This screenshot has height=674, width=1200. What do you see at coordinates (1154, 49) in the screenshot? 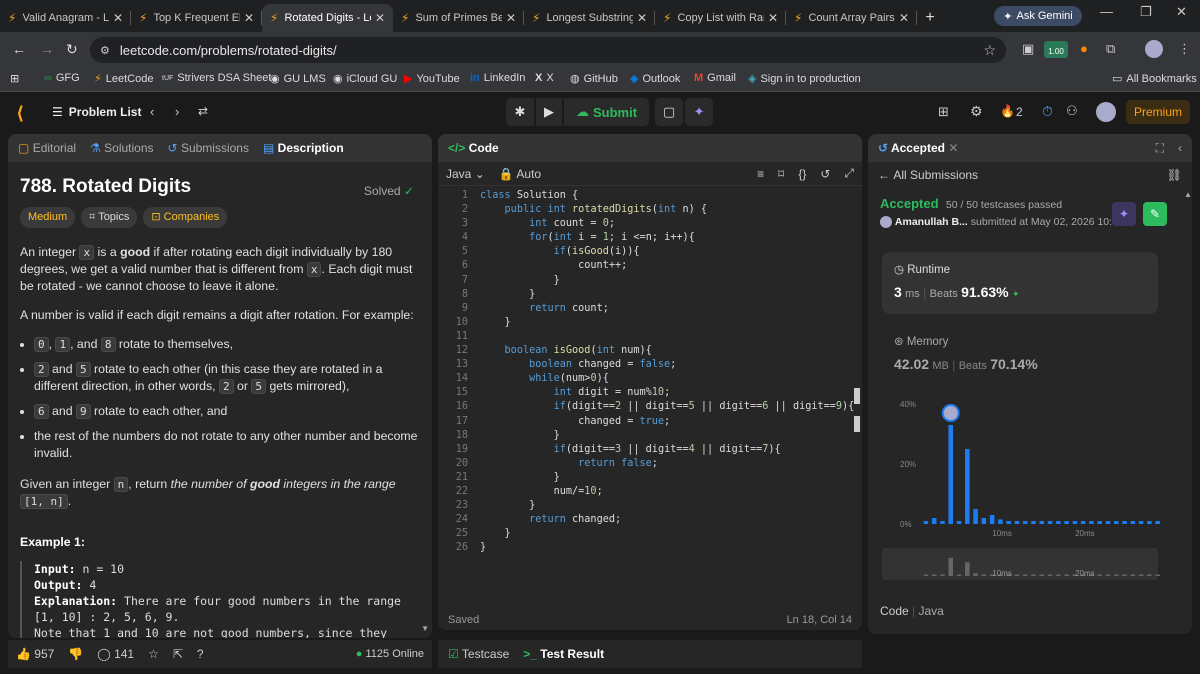
I see `profile-avatar` at bounding box center [1154, 49].